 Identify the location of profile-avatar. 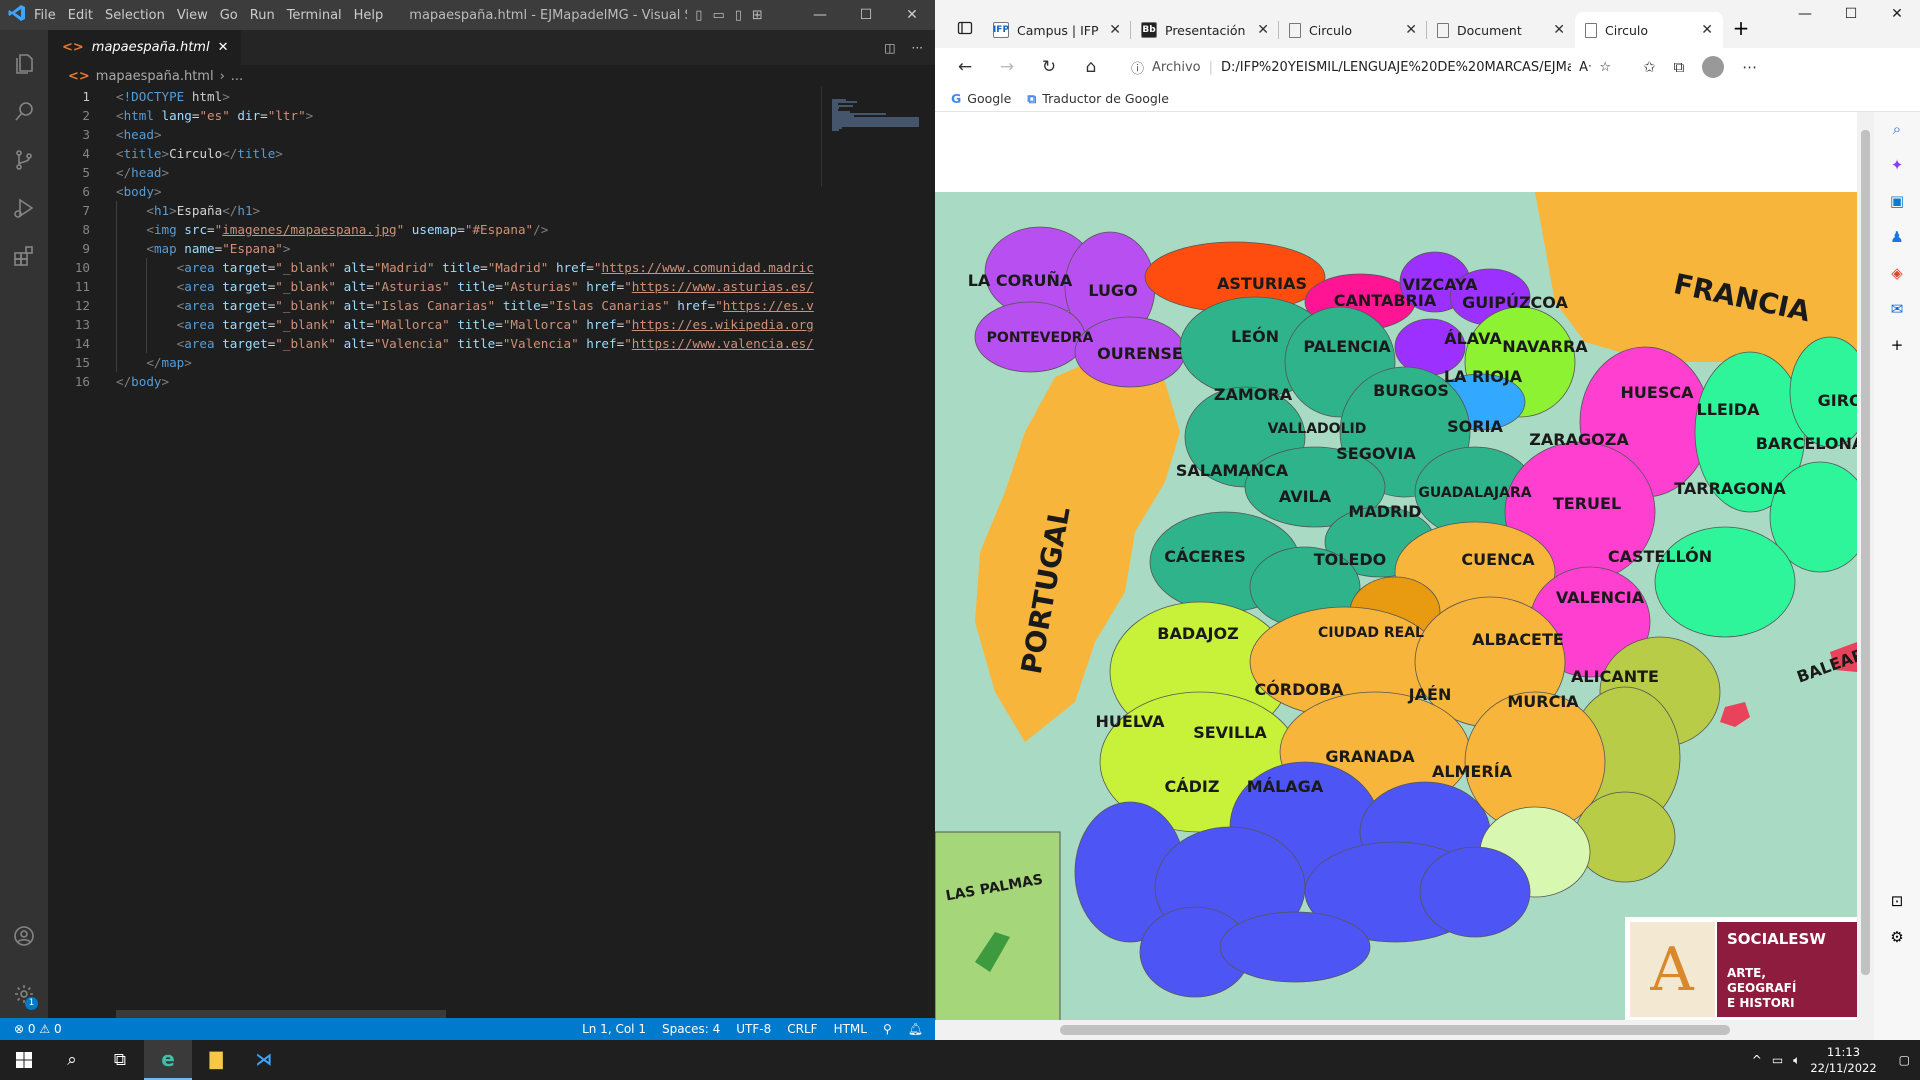
(1713, 67).